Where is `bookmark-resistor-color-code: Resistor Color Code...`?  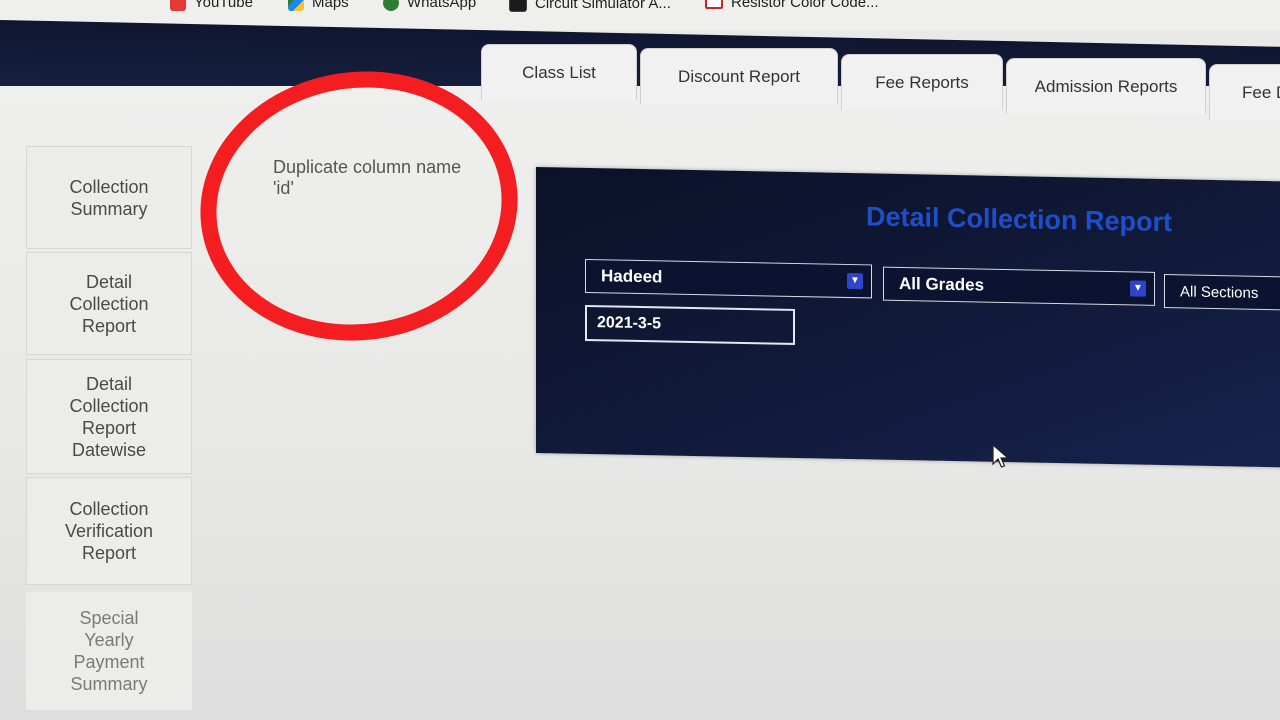
bookmark-resistor-color-code: Resistor Color Code... is located at coordinates (792, 5).